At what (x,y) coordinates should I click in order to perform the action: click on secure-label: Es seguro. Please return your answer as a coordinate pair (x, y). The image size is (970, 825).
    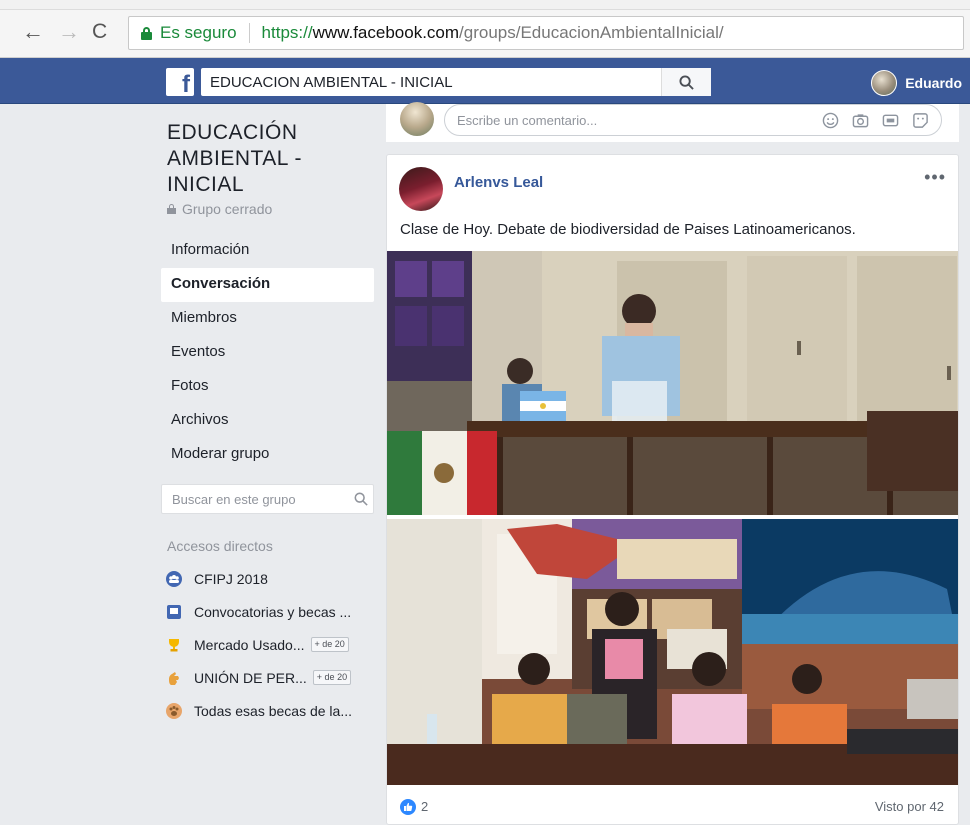
    Looking at the image, I should click on (198, 32).